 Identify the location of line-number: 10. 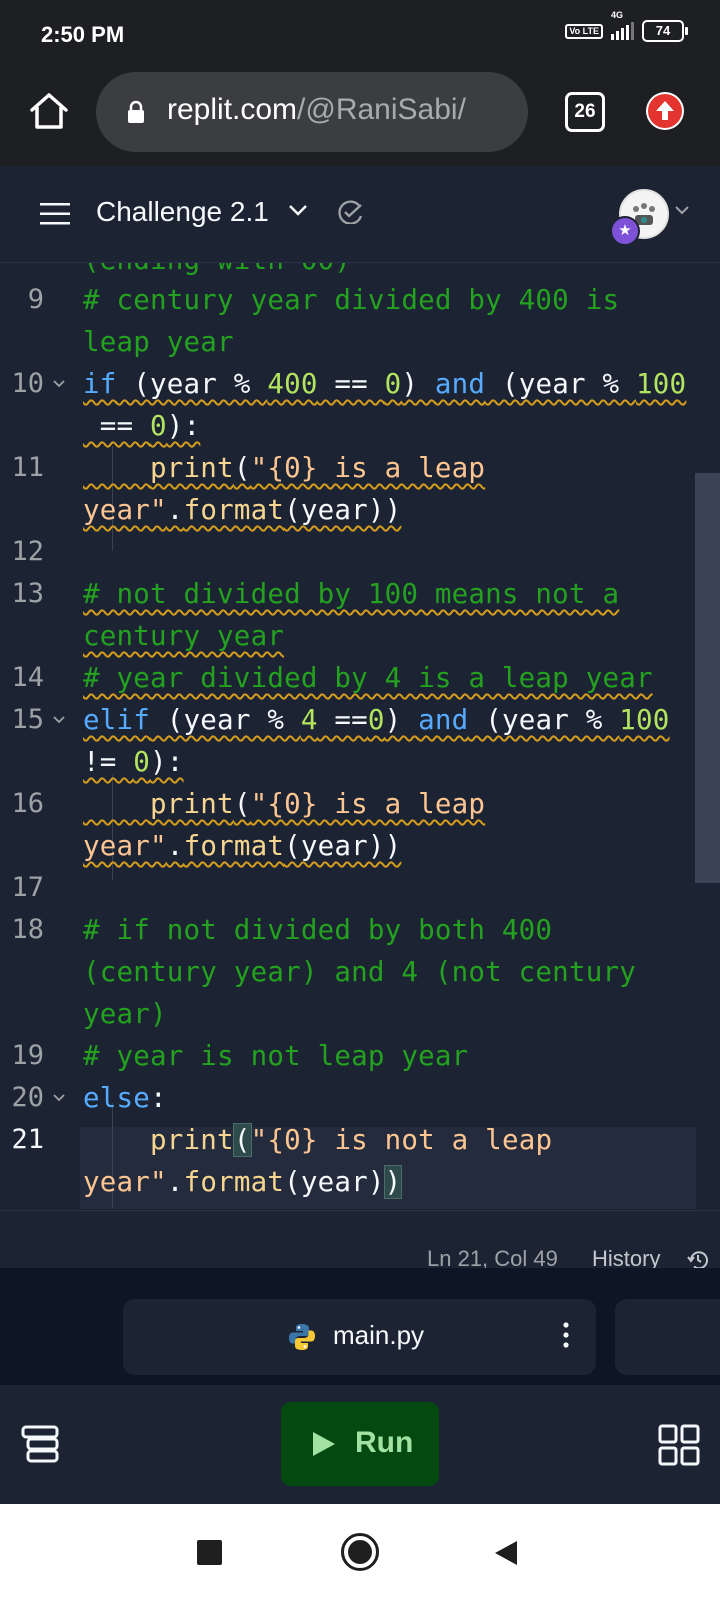
(27, 383).